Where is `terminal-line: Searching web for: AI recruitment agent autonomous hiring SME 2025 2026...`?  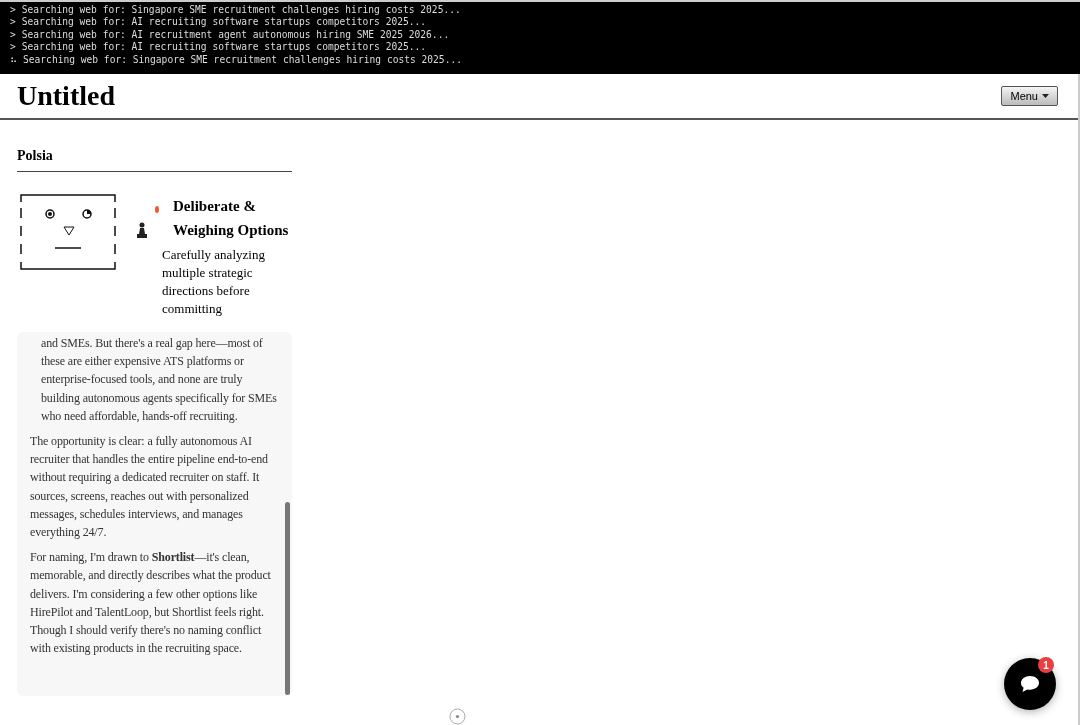 terminal-line: Searching web for: AI recruitment agent autonomous hiring SME 2025 2026... is located at coordinates (235, 35).